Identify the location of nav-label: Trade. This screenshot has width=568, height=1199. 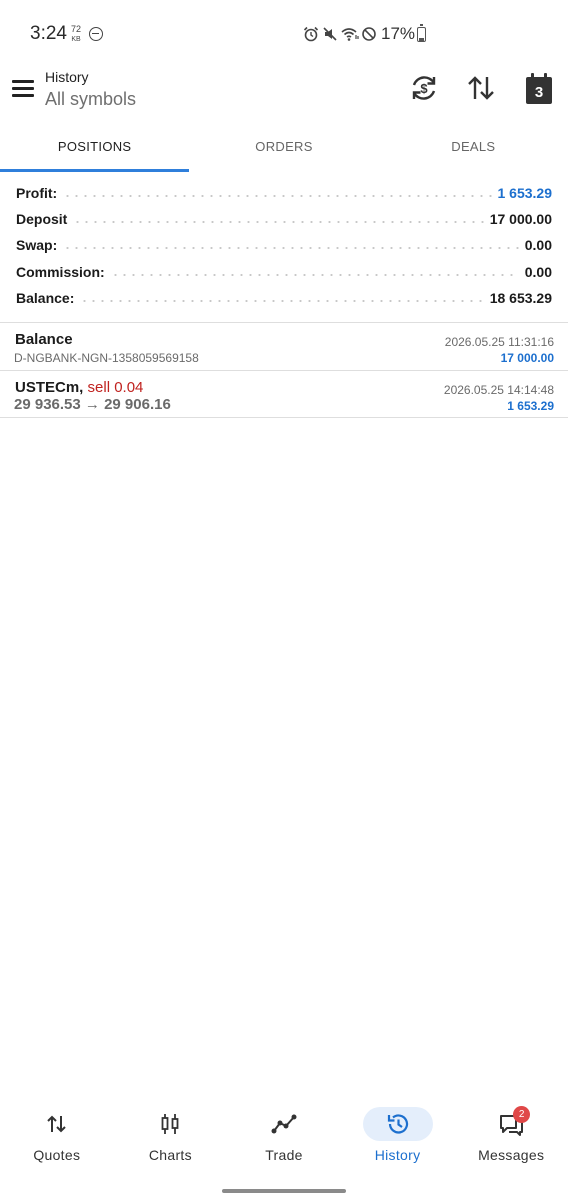
(284, 1155).